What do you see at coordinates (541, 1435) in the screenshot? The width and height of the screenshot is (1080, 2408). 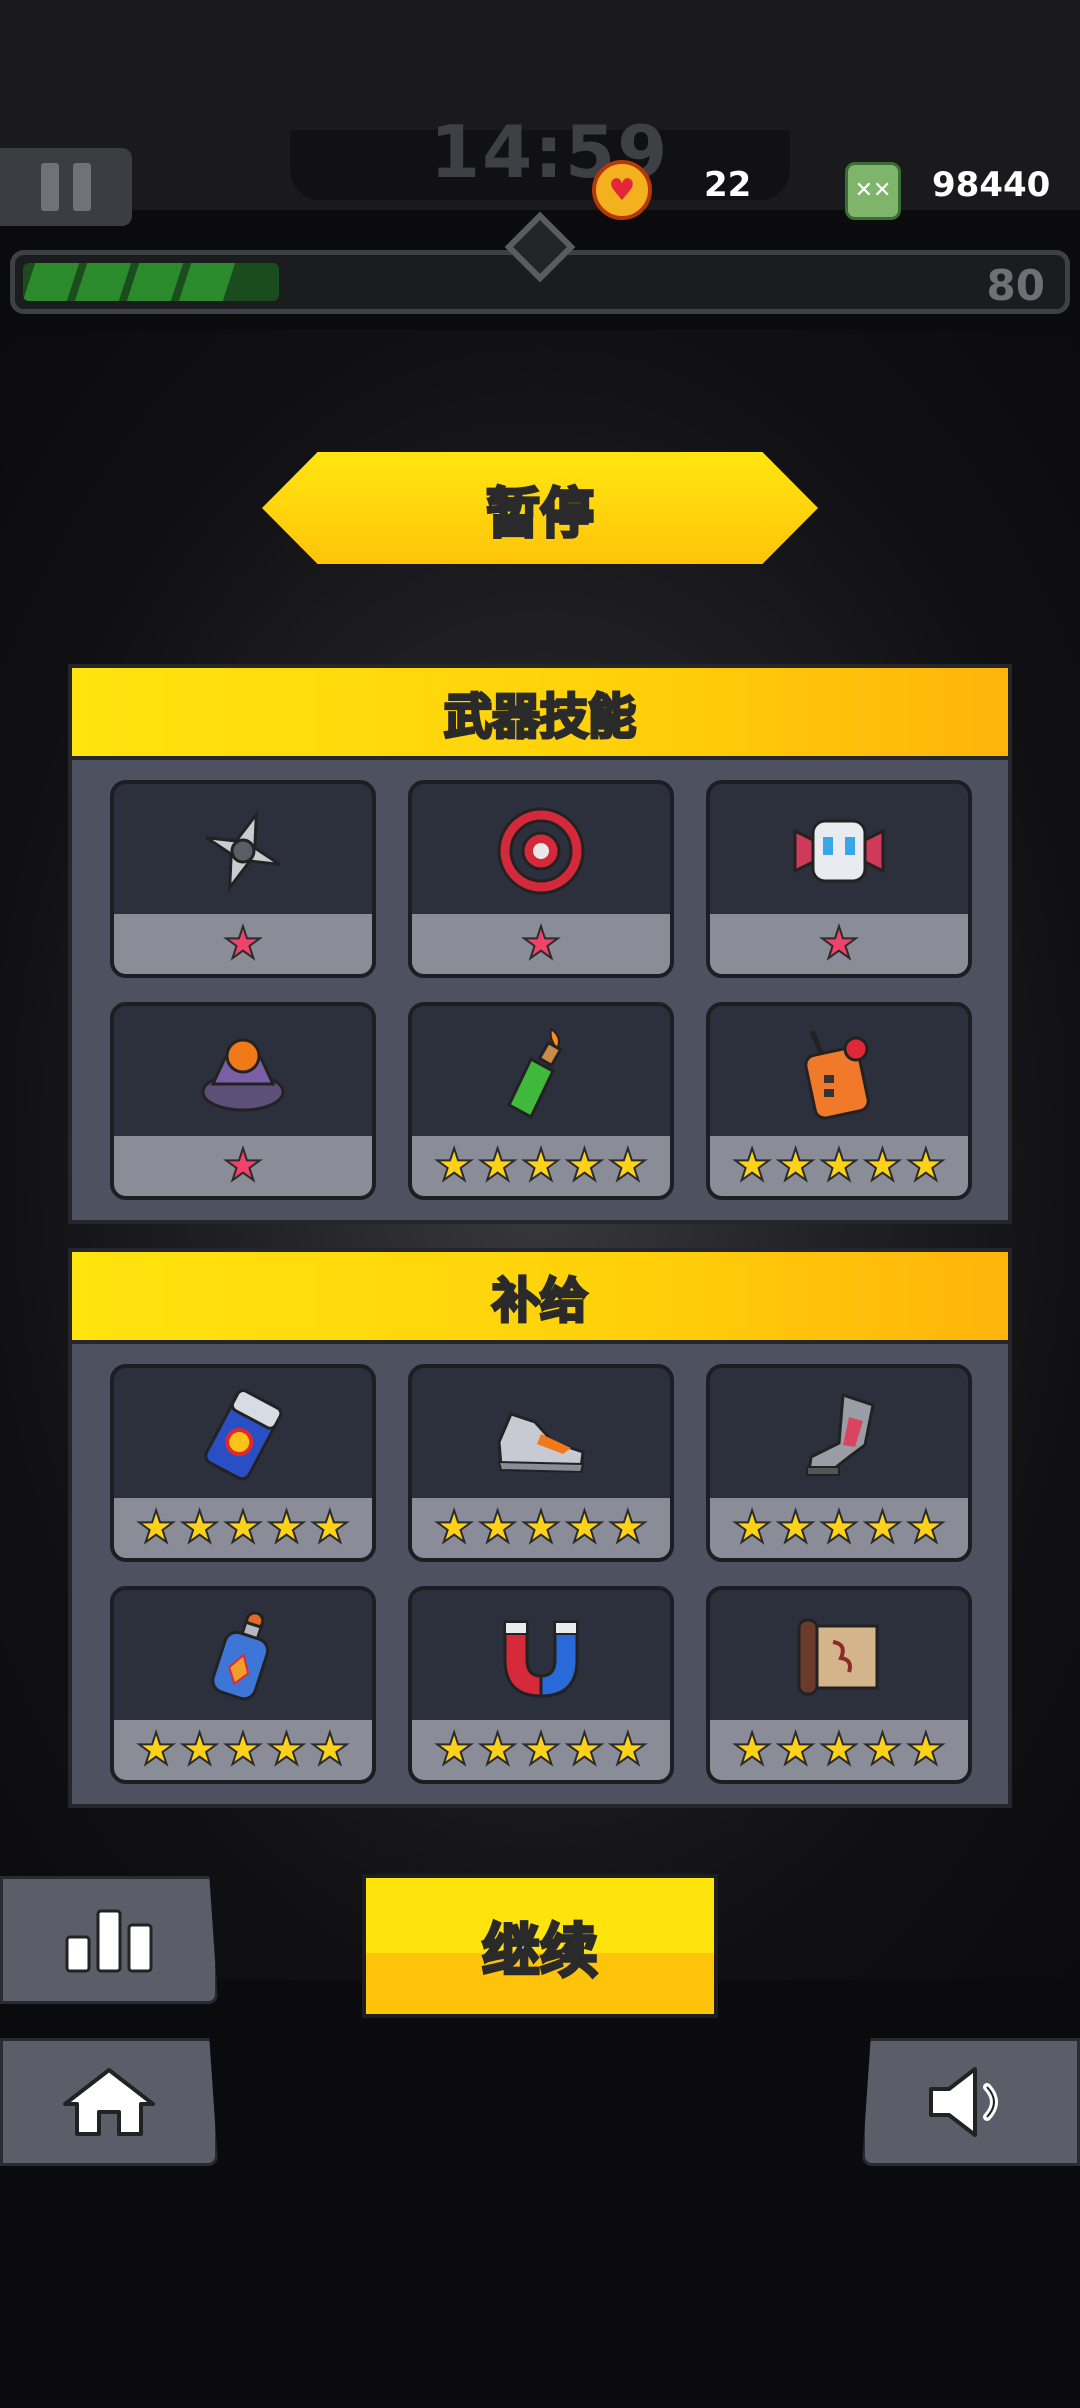 I see `sneaker-icon` at bounding box center [541, 1435].